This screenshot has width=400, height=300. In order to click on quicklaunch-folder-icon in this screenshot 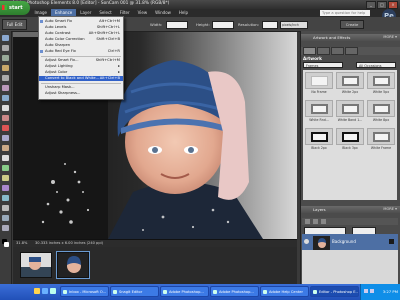, I will do `click(37, 291)`.